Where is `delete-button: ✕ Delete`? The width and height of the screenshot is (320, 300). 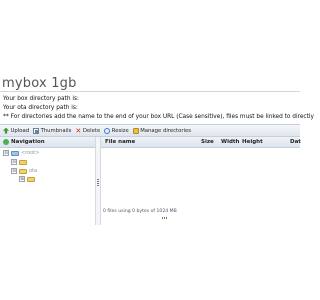 delete-button: ✕ Delete is located at coordinates (88, 130).